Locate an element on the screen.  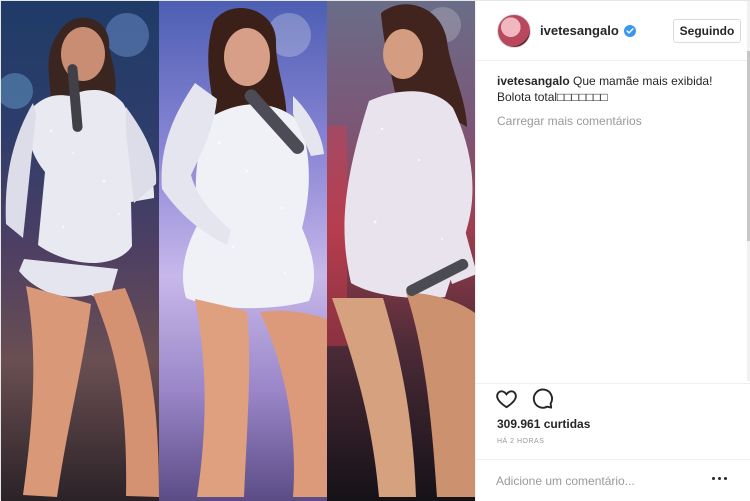
verified-badge-icon is located at coordinates (629, 30).